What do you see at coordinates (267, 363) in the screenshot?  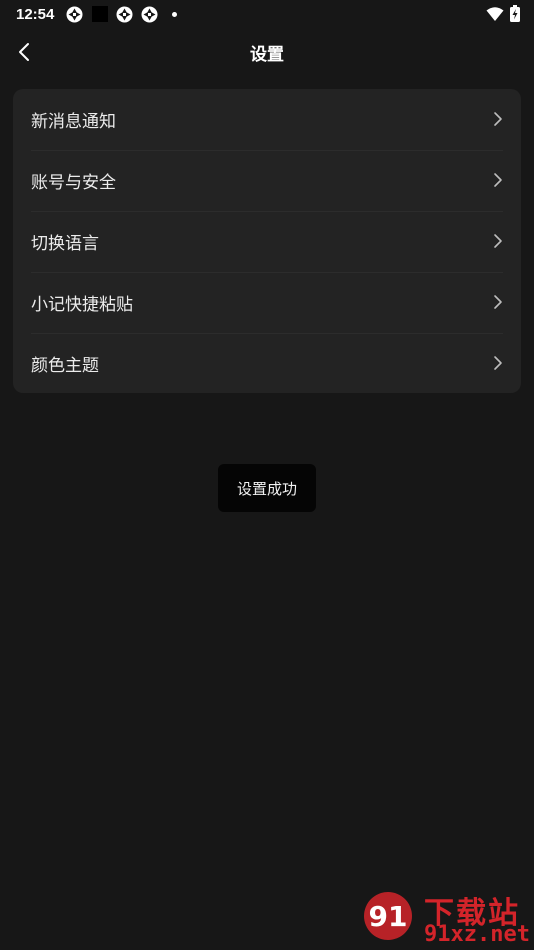 I see `settings-item-color-theme: 颜色主题` at bounding box center [267, 363].